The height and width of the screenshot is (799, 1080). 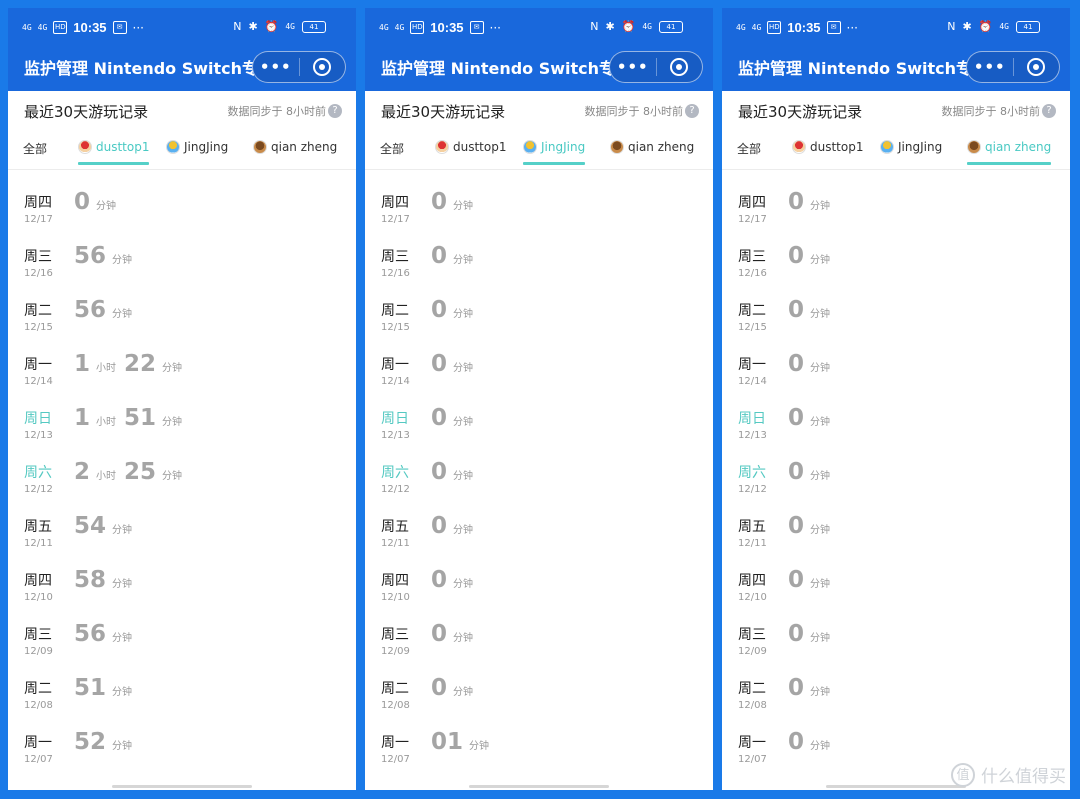 I want to click on page-title: 监护管理 Nintendo Switch专用, so click(x=506, y=68).